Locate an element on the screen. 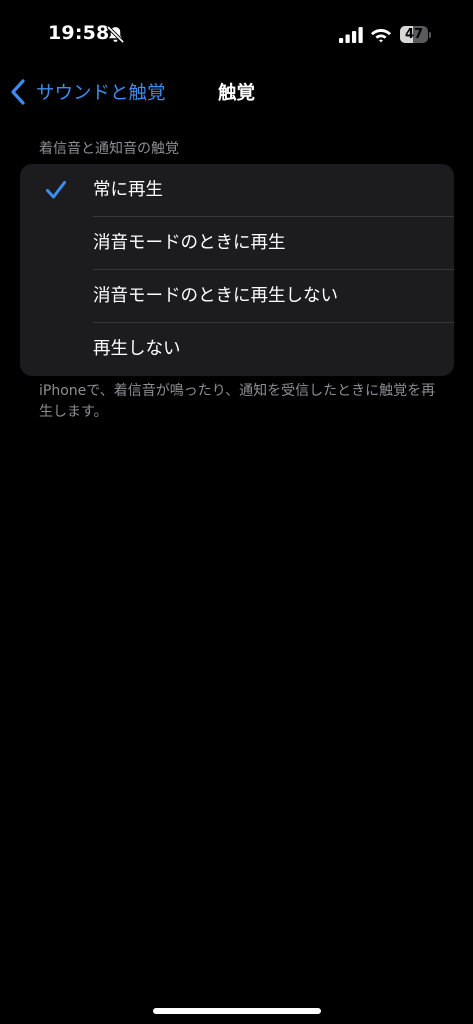 The width and height of the screenshot is (473, 1024). option-label: 消音モードのときに再生しない is located at coordinates (215, 296).